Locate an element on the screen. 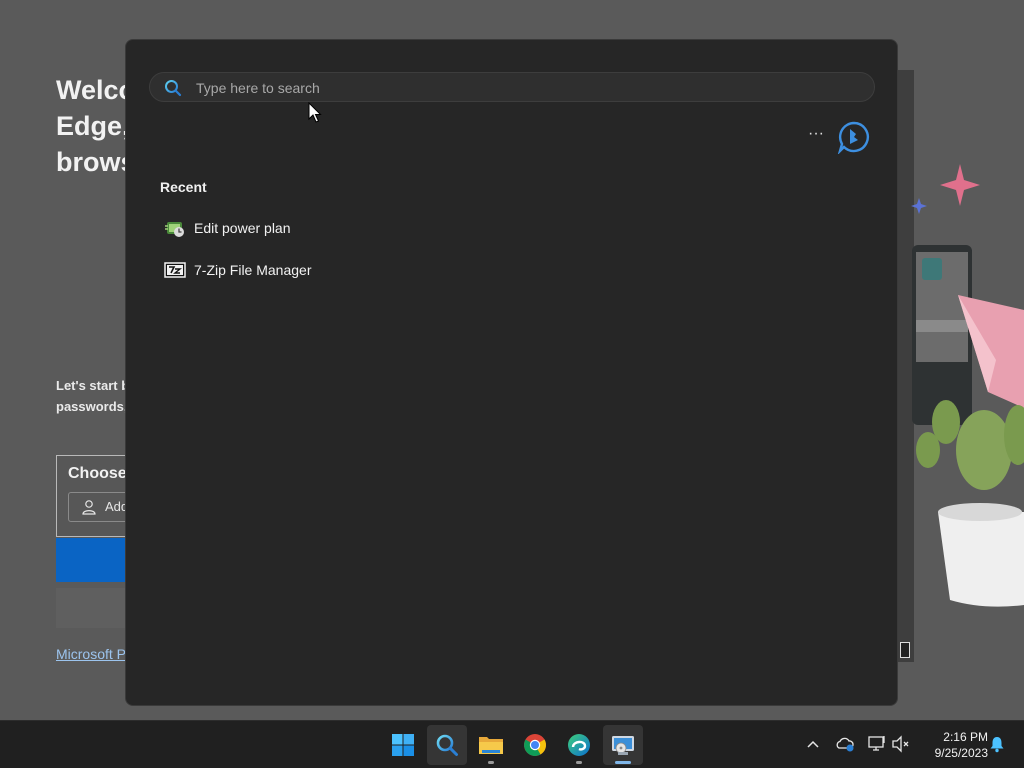 The width and height of the screenshot is (1024, 768). installer-icon is located at coordinates (623, 745).